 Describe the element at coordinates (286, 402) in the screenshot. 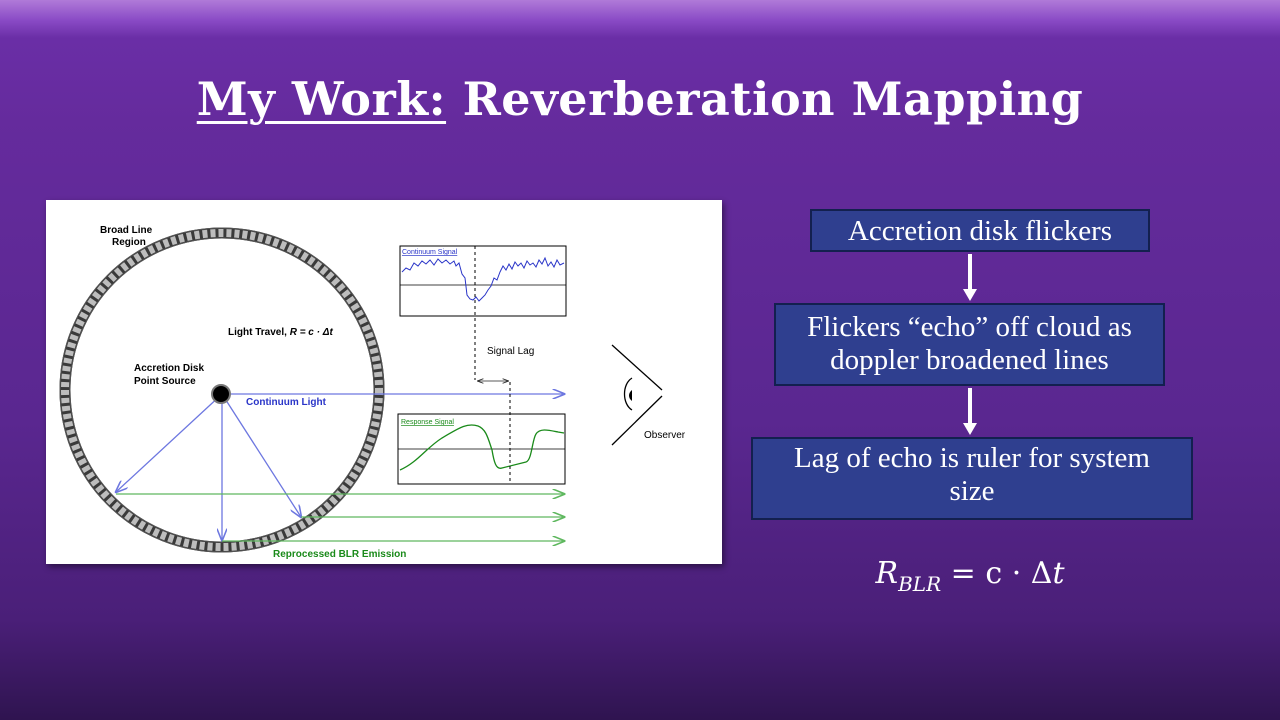

I see `continuum-light-label: Continuum Light` at that location.